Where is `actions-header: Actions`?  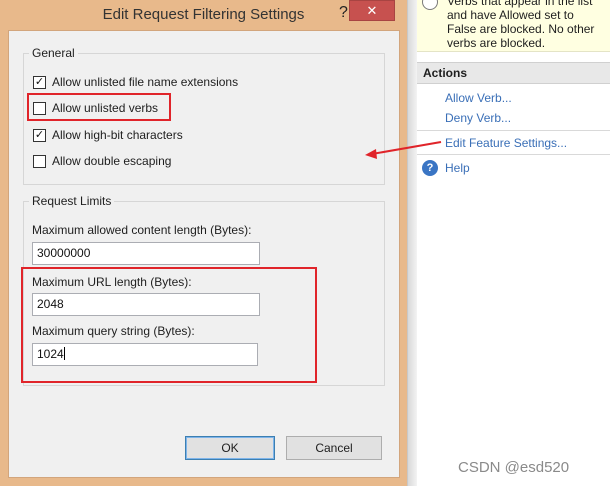 actions-header: Actions is located at coordinates (513, 73).